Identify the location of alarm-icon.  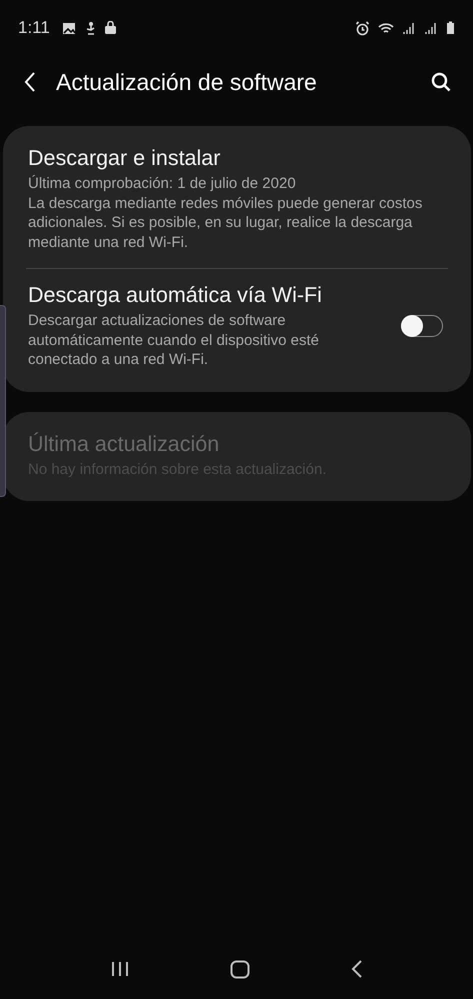
(362, 28).